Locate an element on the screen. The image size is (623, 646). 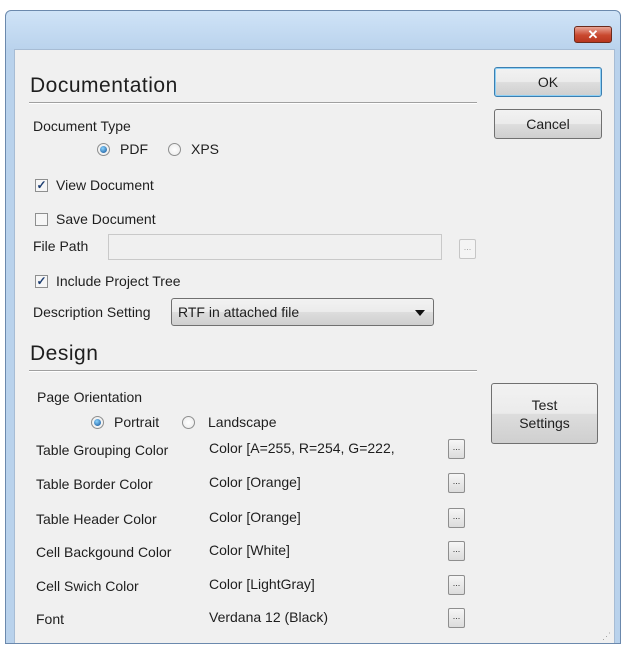
table-grouping-color-label: Table Grouping Color is located at coordinates (102, 450).